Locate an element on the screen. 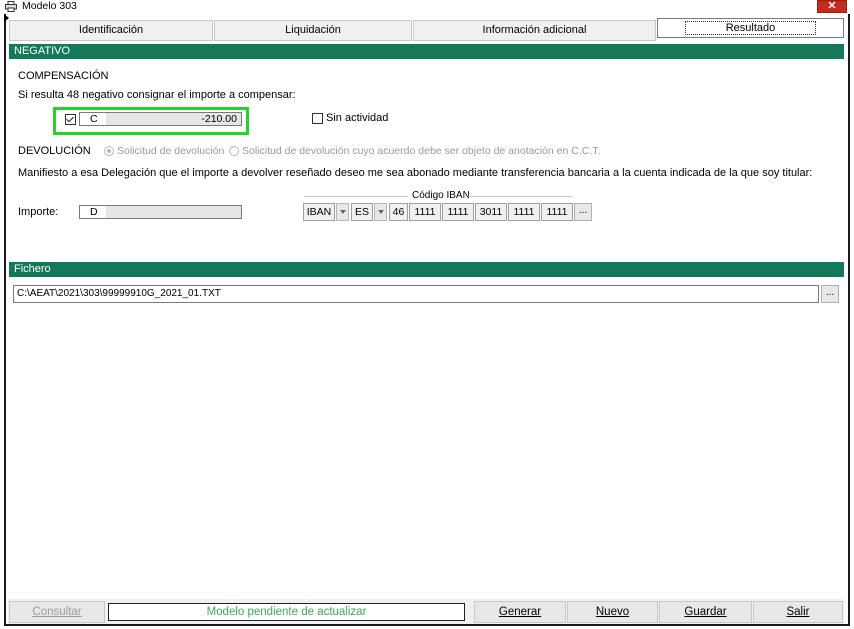 Image resolution: width=854 pixels, height=629 pixels. iban-country-select: ES is located at coordinates (362, 212).